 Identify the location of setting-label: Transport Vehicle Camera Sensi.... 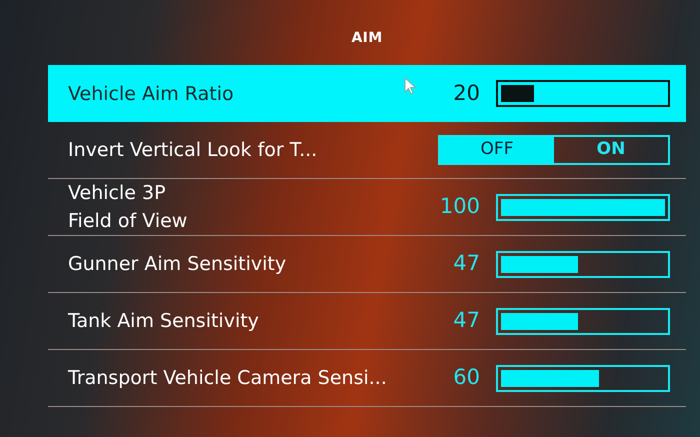
(227, 378).